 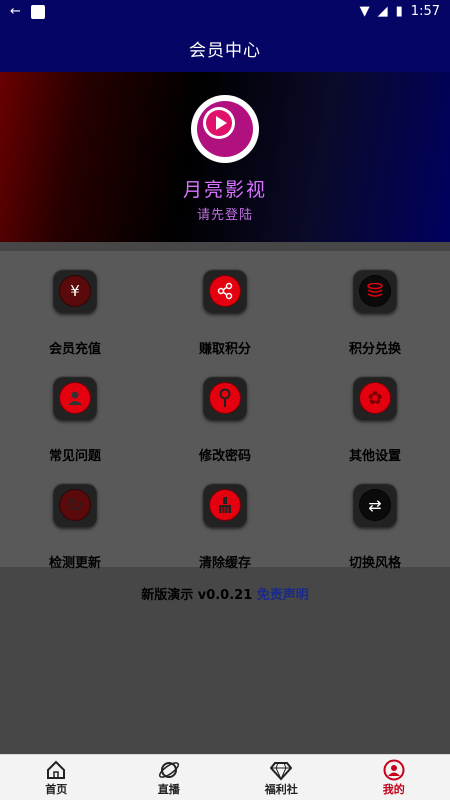 I want to click on grid-item-label: 其他设置, so click(x=374, y=456).